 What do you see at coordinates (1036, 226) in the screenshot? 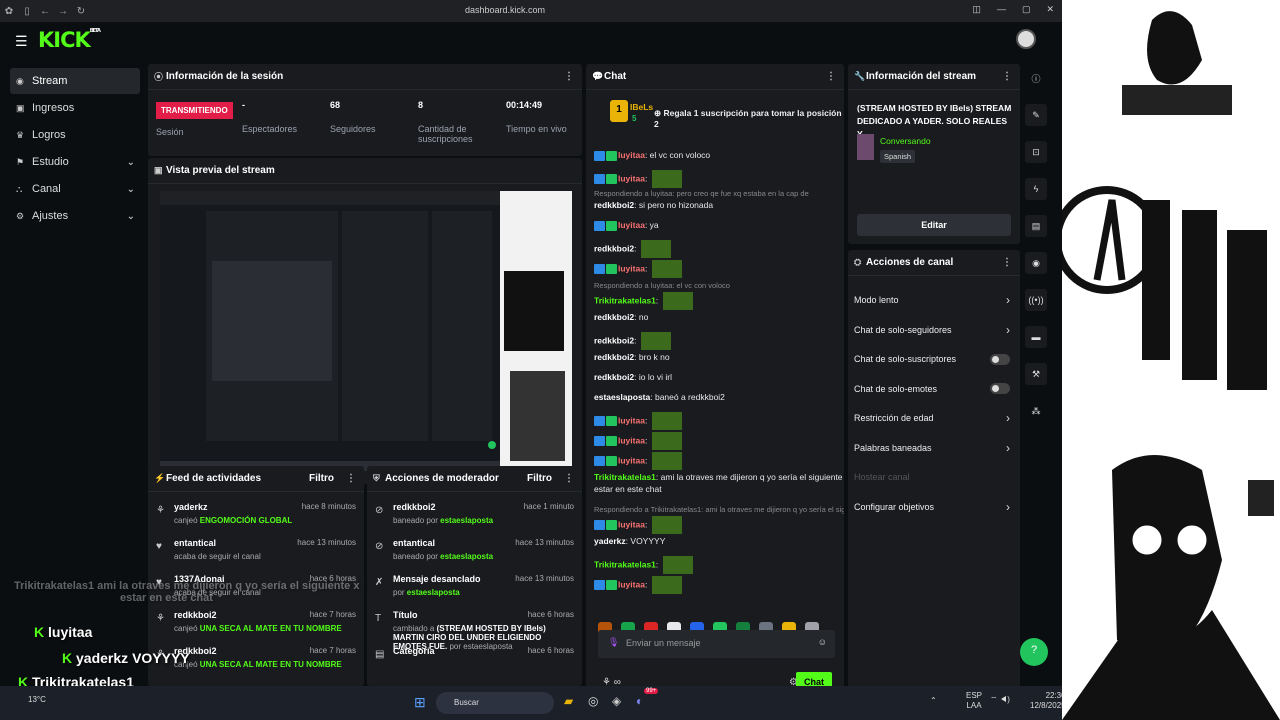
I see `notes-icon: ▤` at bounding box center [1036, 226].